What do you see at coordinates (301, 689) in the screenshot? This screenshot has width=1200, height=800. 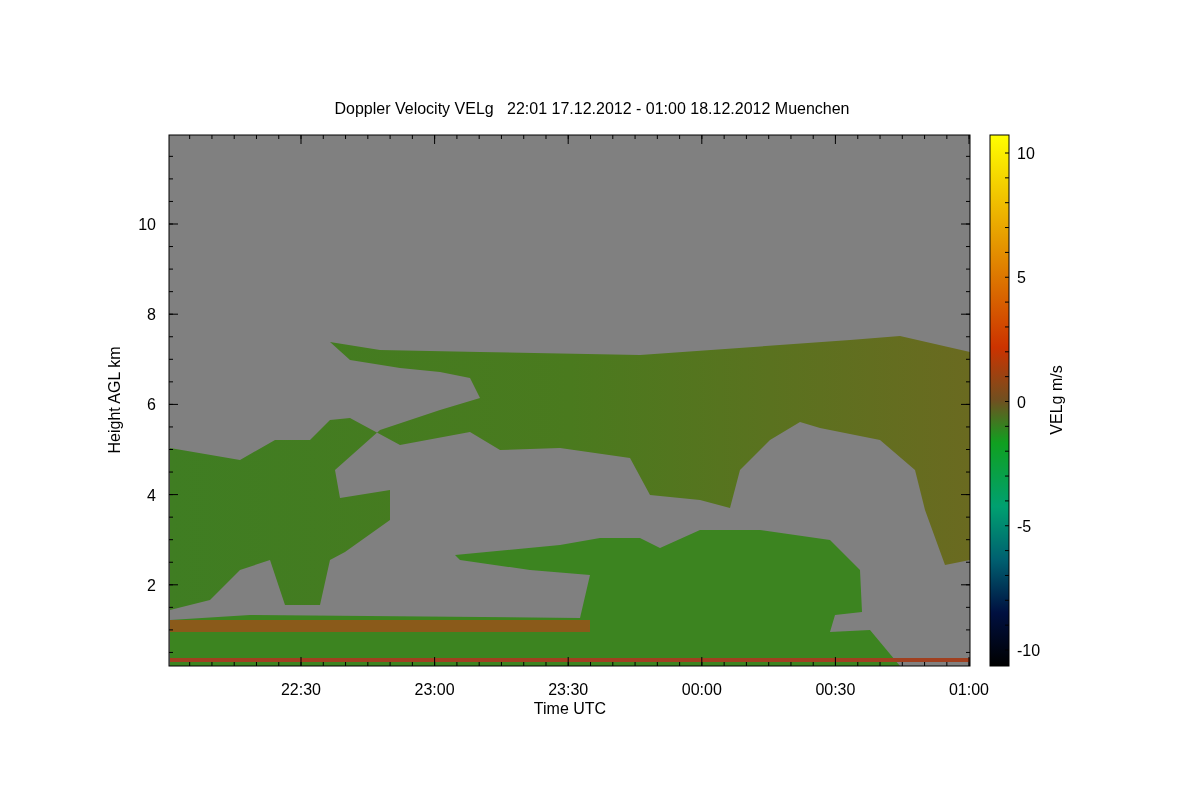 I see `x-tick-label: 22:30` at bounding box center [301, 689].